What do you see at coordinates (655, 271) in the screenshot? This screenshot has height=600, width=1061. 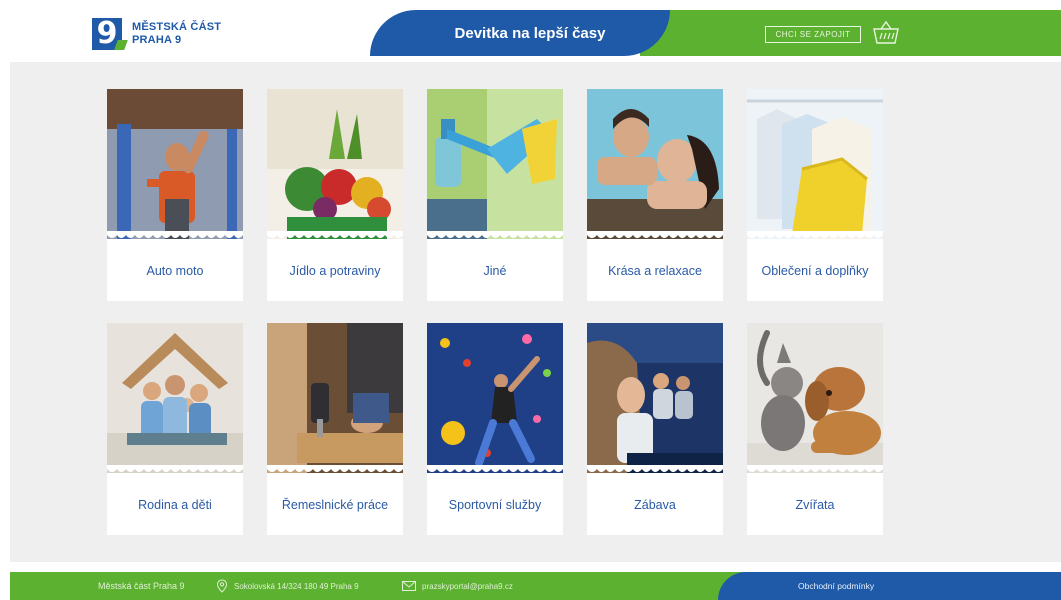 I see `category-label: Krása a relaxace` at bounding box center [655, 271].